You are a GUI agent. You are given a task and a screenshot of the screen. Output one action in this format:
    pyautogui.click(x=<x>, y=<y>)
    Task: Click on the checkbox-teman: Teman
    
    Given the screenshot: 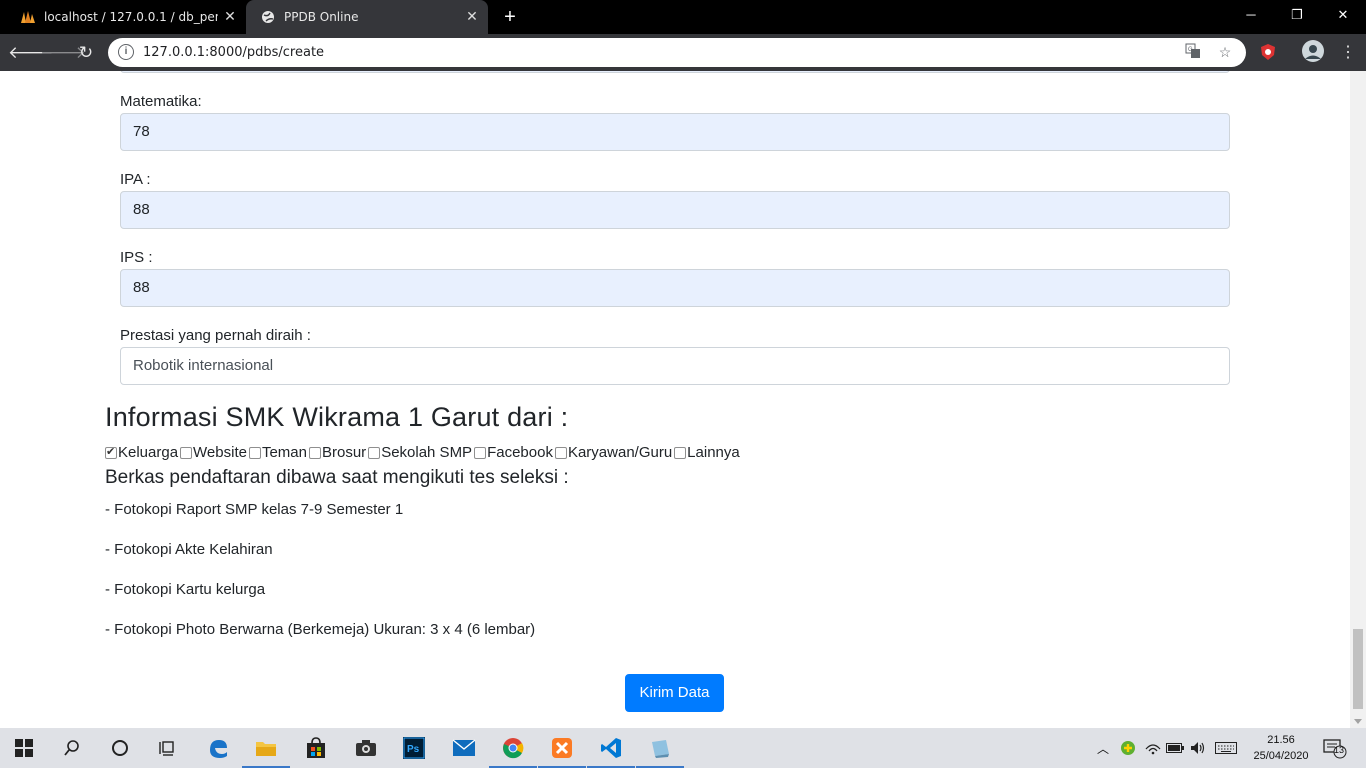 What is the action you would take?
    pyautogui.click(x=277, y=452)
    